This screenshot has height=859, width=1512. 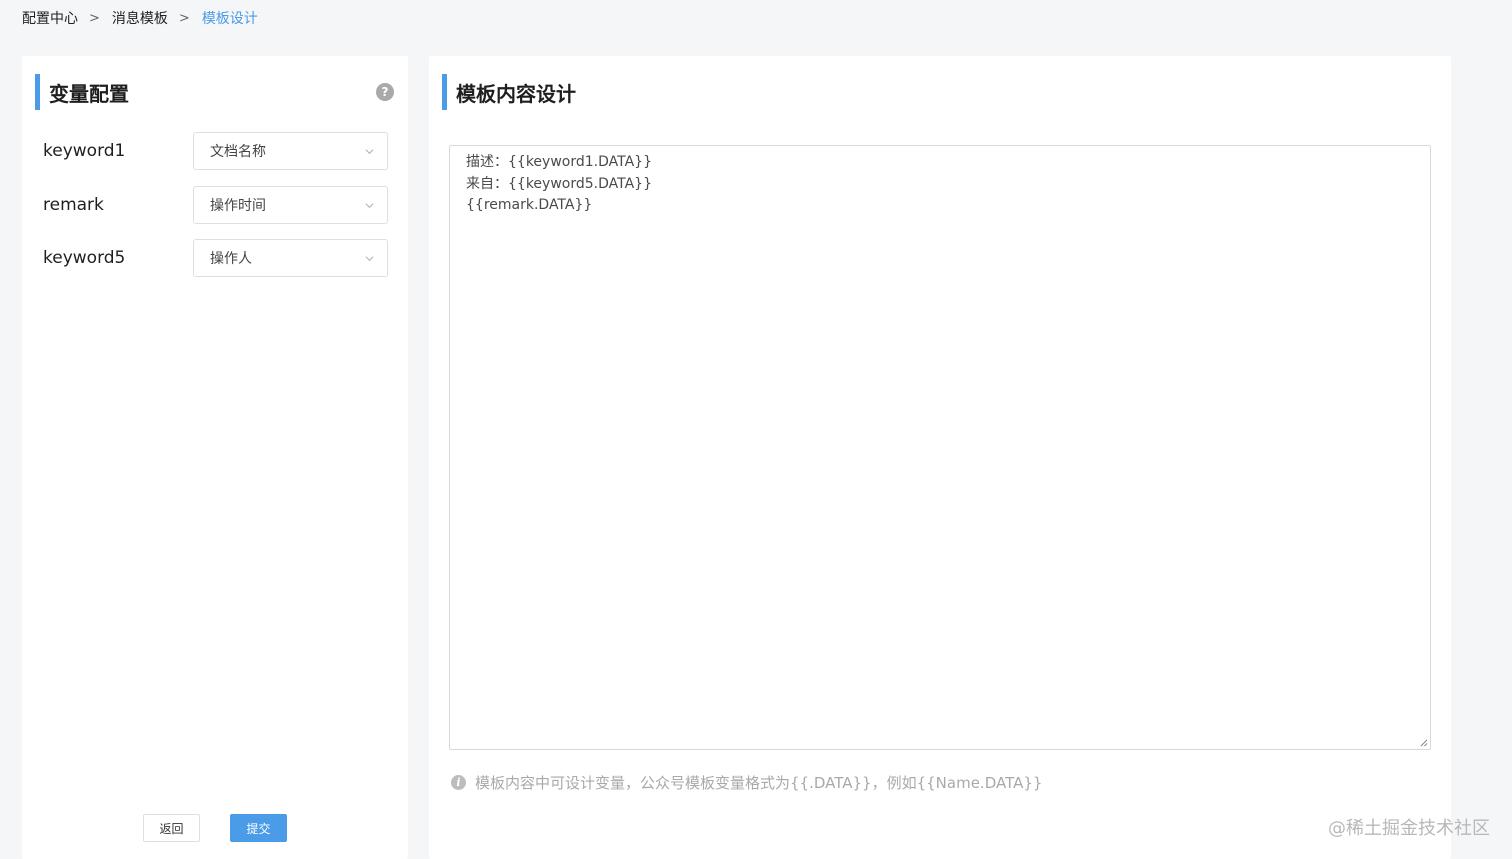 What do you see at coordinates (238, 206) in the screenshot?
I see `variable-select-value: 操作时间` at bounding box center [238, 206].